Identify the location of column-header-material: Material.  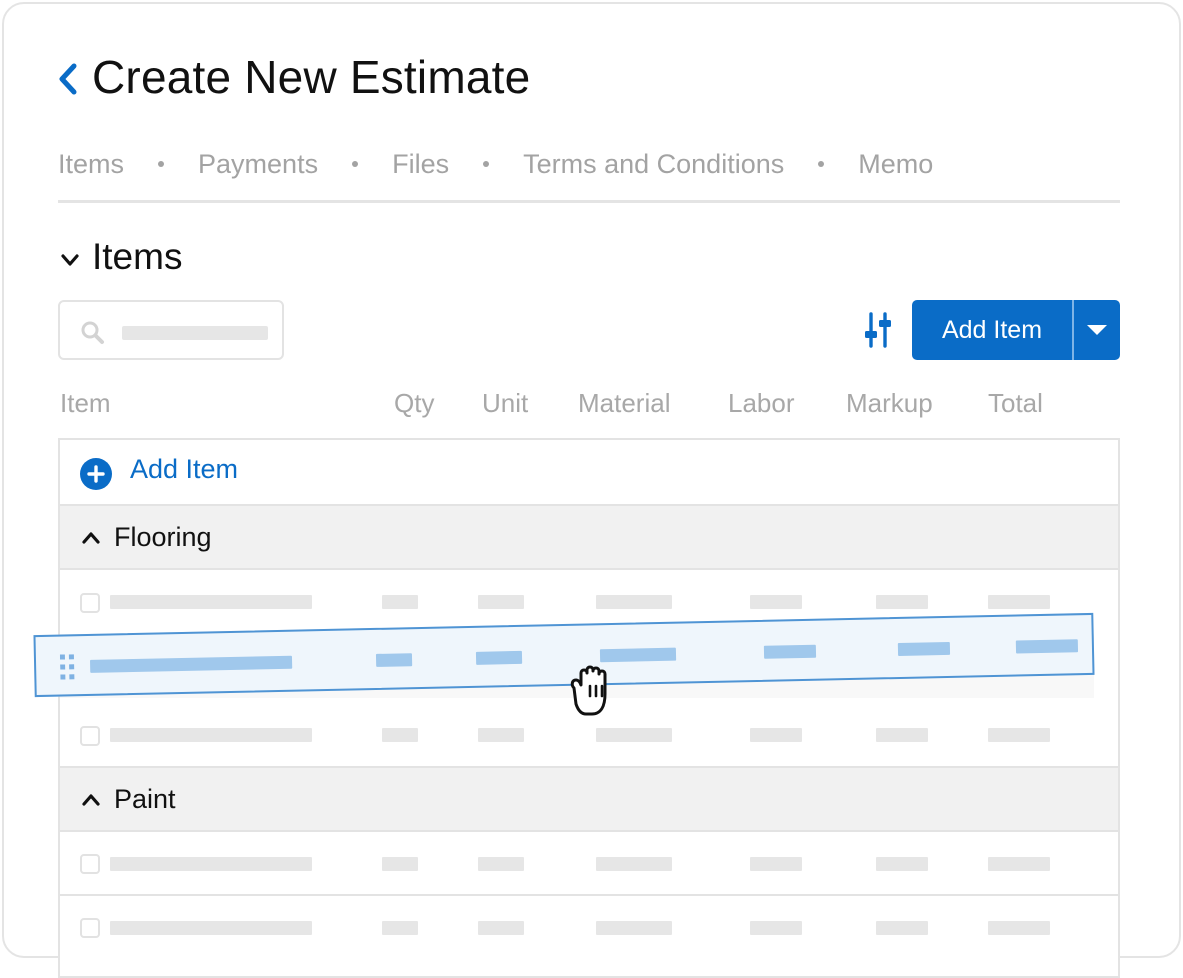
(624, 403).